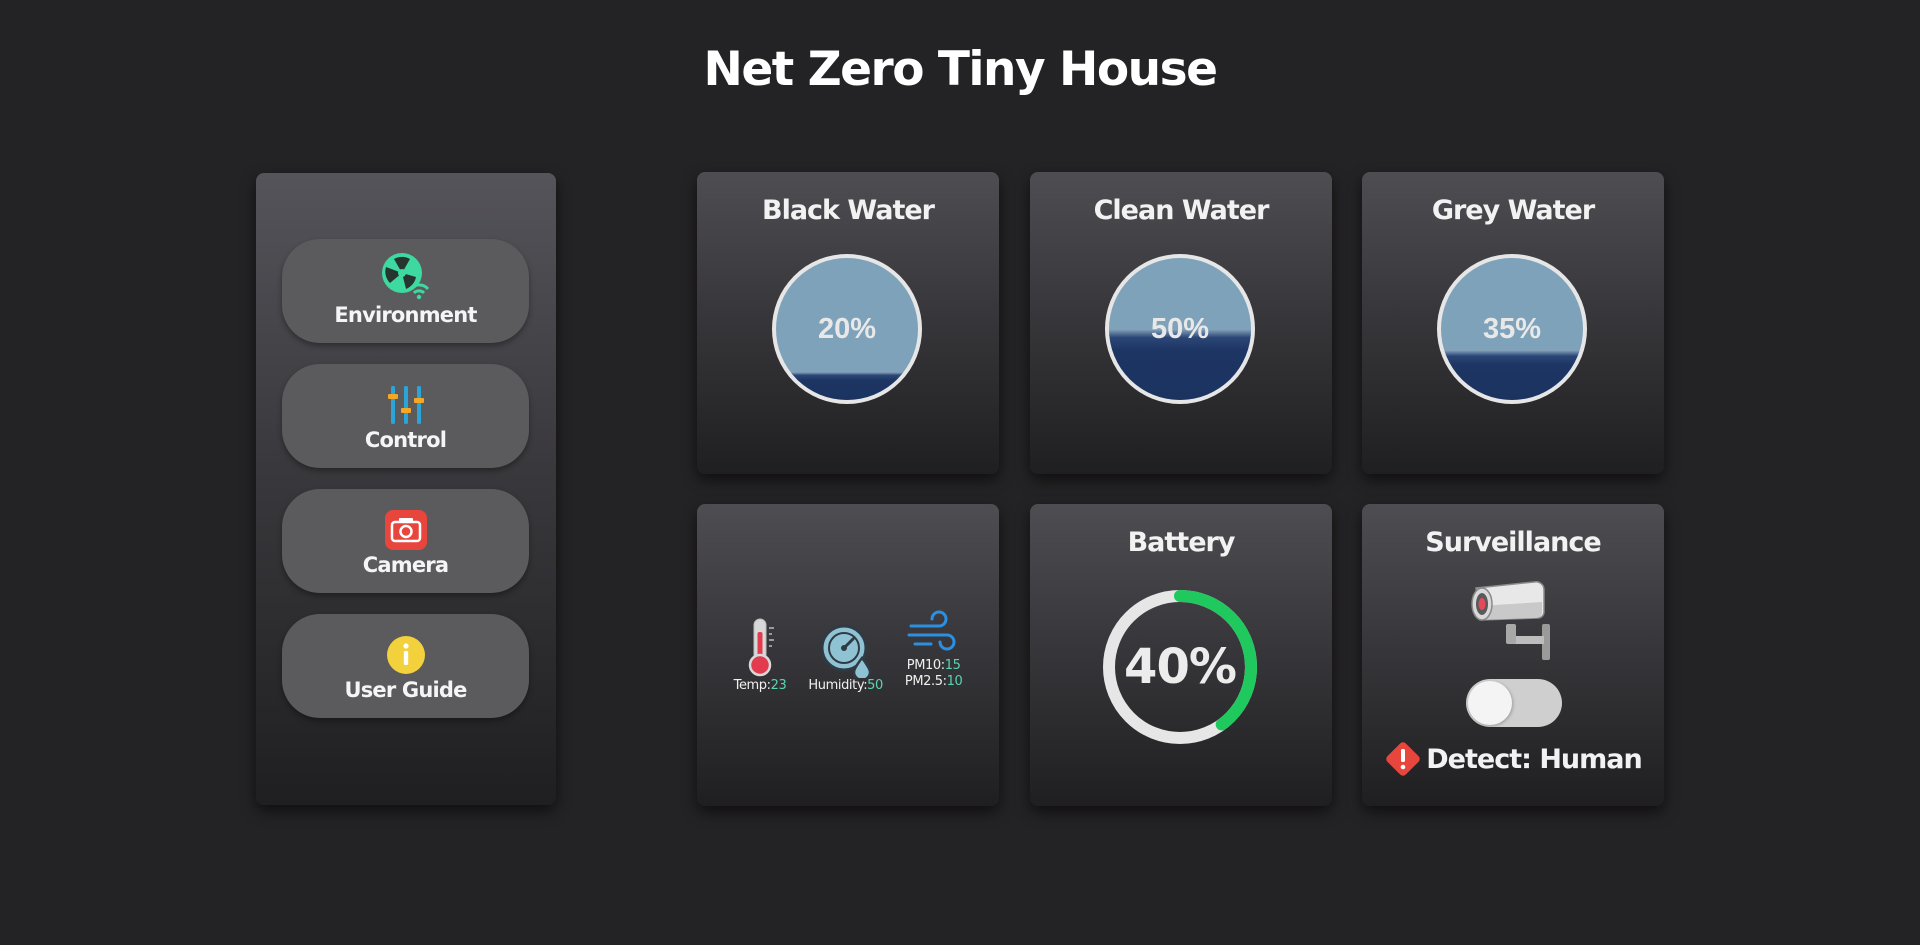  Describe the element at coordinates (952, 665) in the screenshot. I see `pm10-value: 15` at that location.